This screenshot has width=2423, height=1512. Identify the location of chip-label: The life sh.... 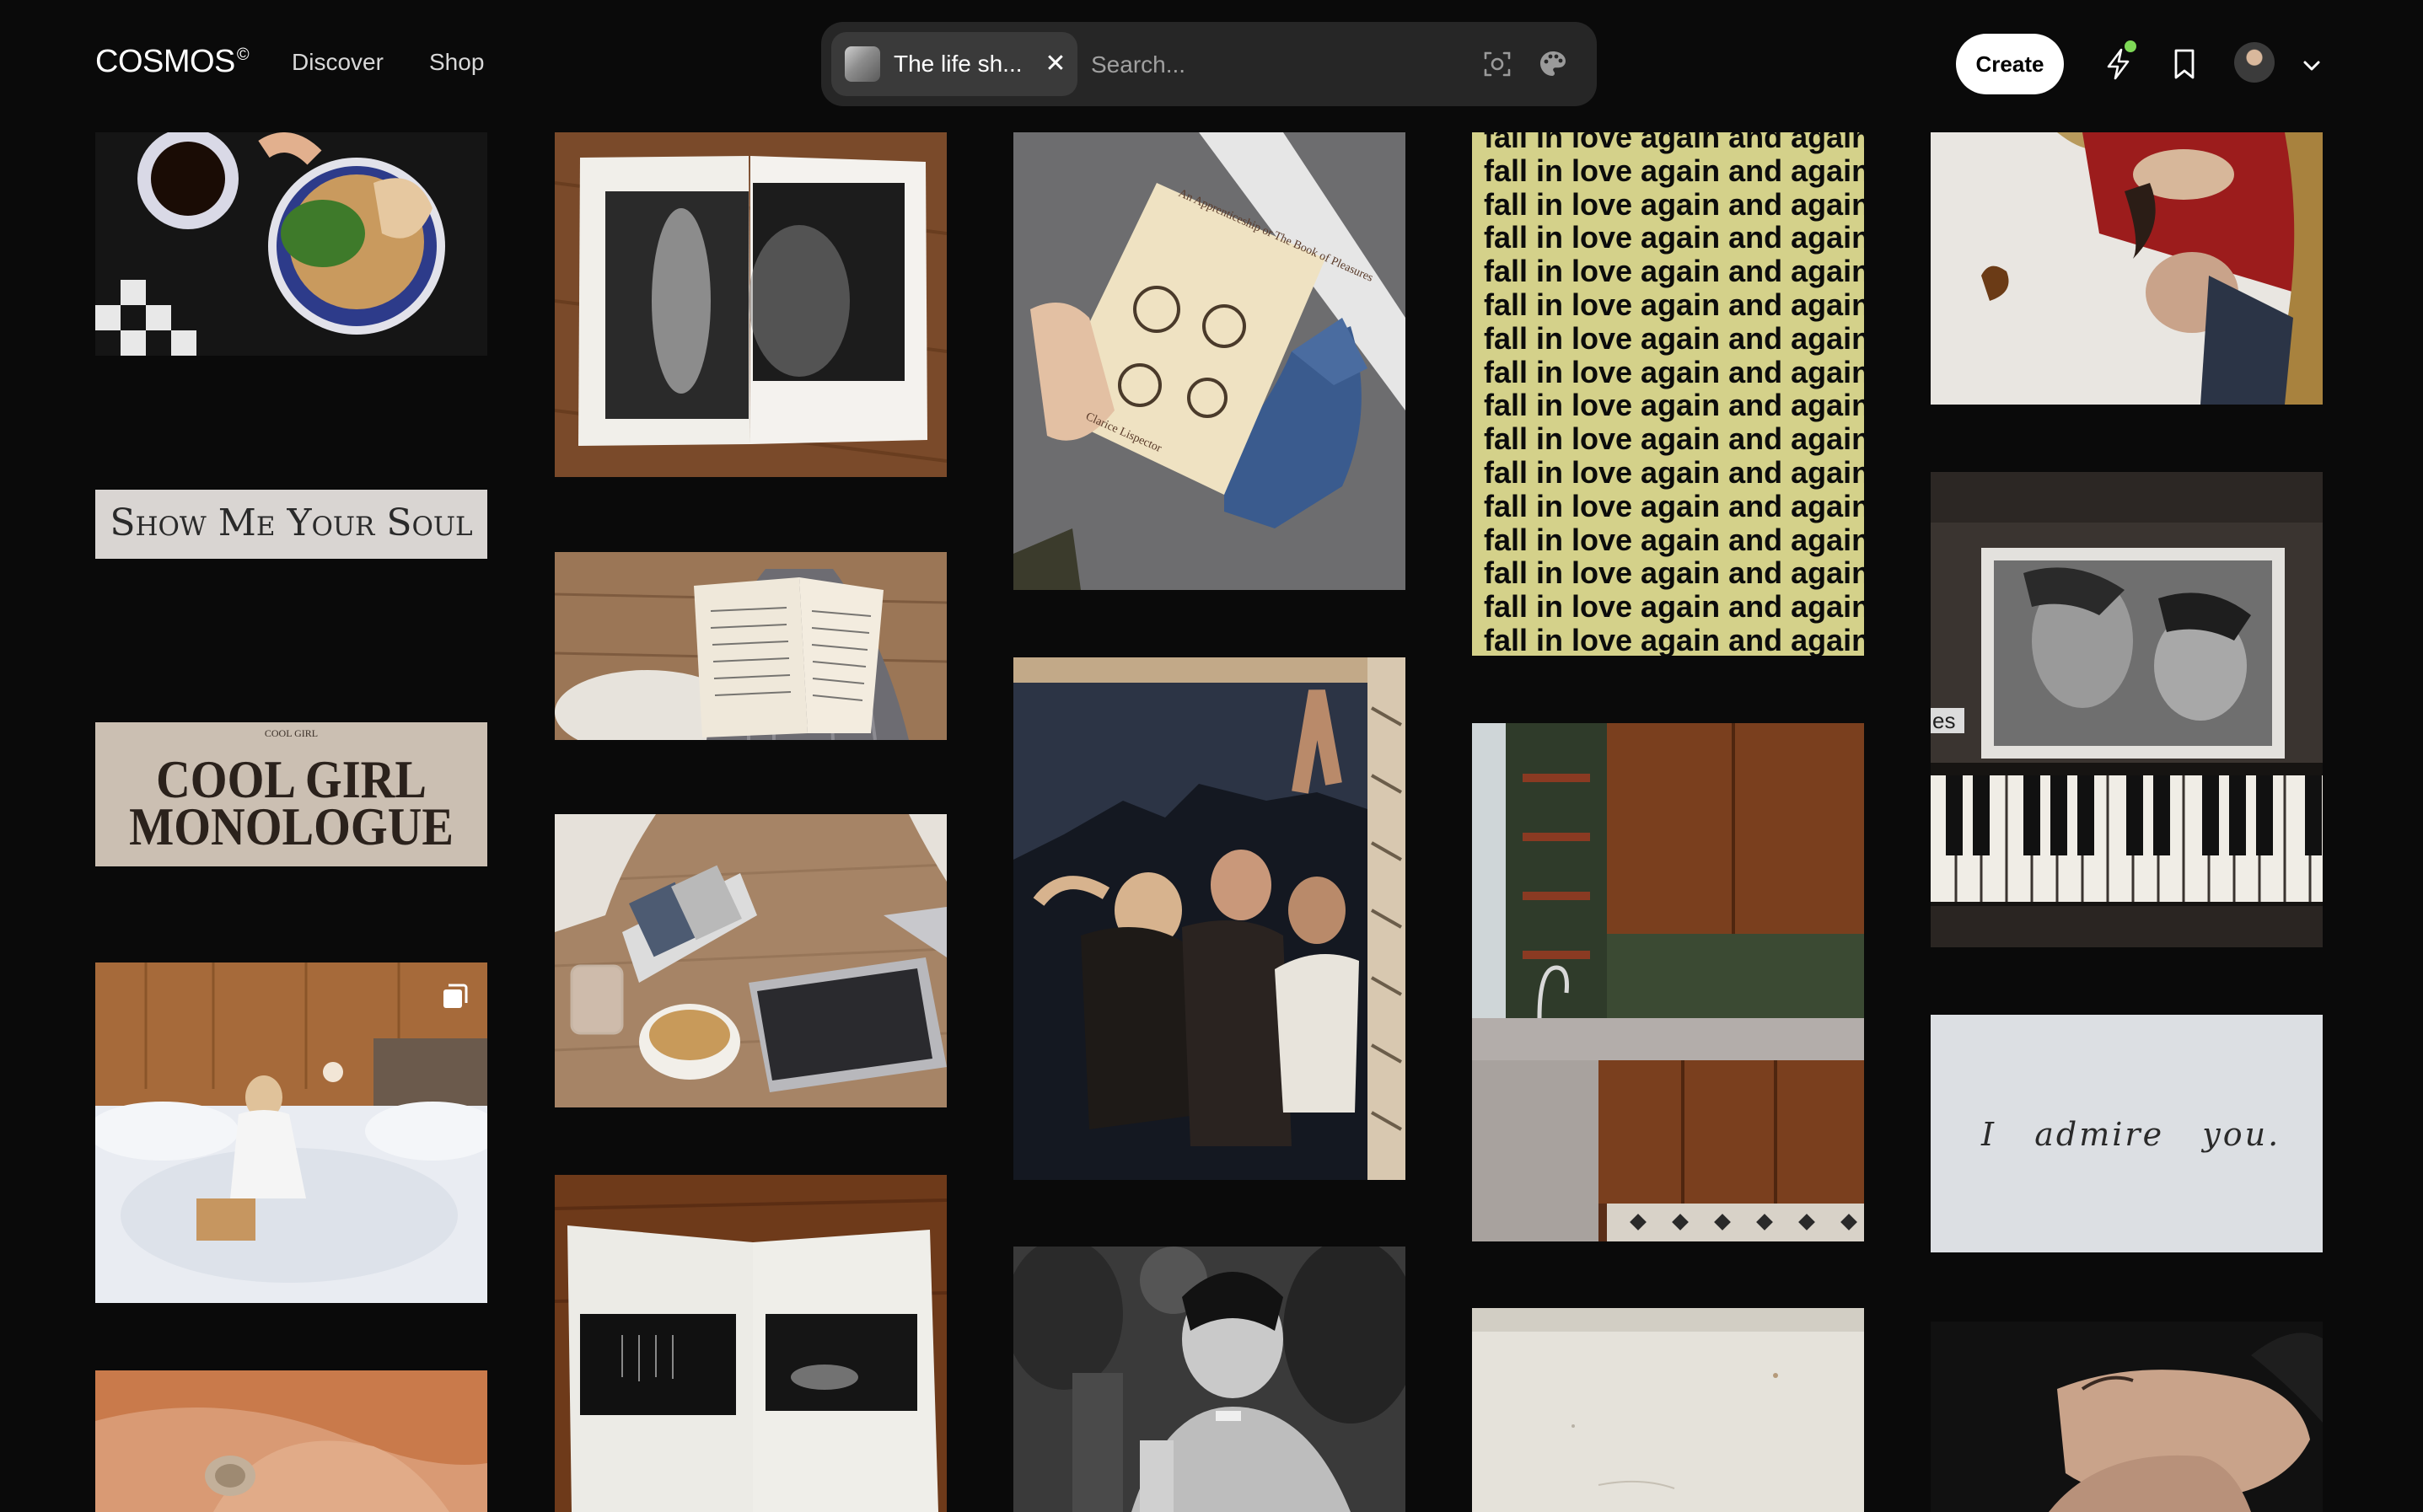
(958, 64).